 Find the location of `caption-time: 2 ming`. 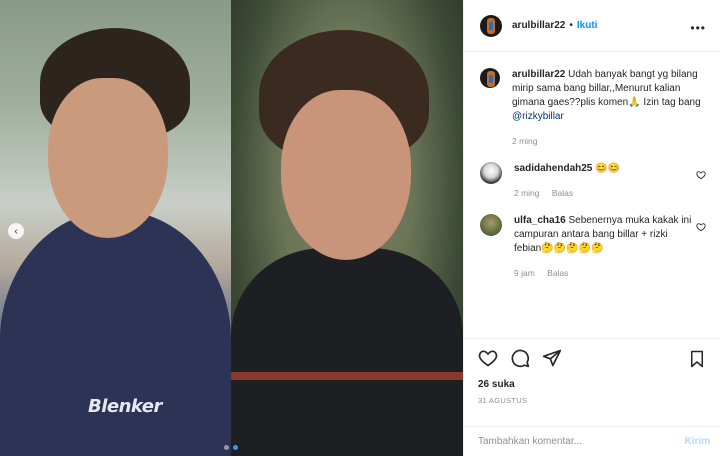

caption-time: 2 ming is located at coordinates (525, 141).